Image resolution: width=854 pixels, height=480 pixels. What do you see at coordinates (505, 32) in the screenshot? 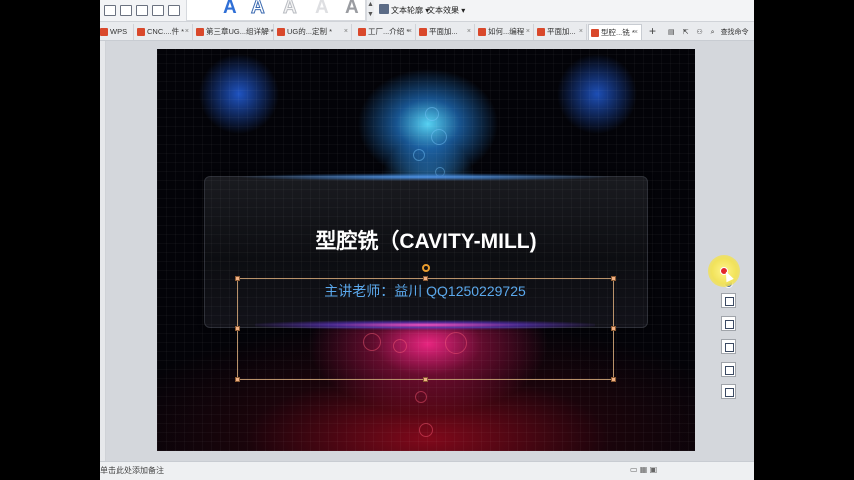
I see `tab-document: 如何...编程 ×` at bounding box center [505, 32].